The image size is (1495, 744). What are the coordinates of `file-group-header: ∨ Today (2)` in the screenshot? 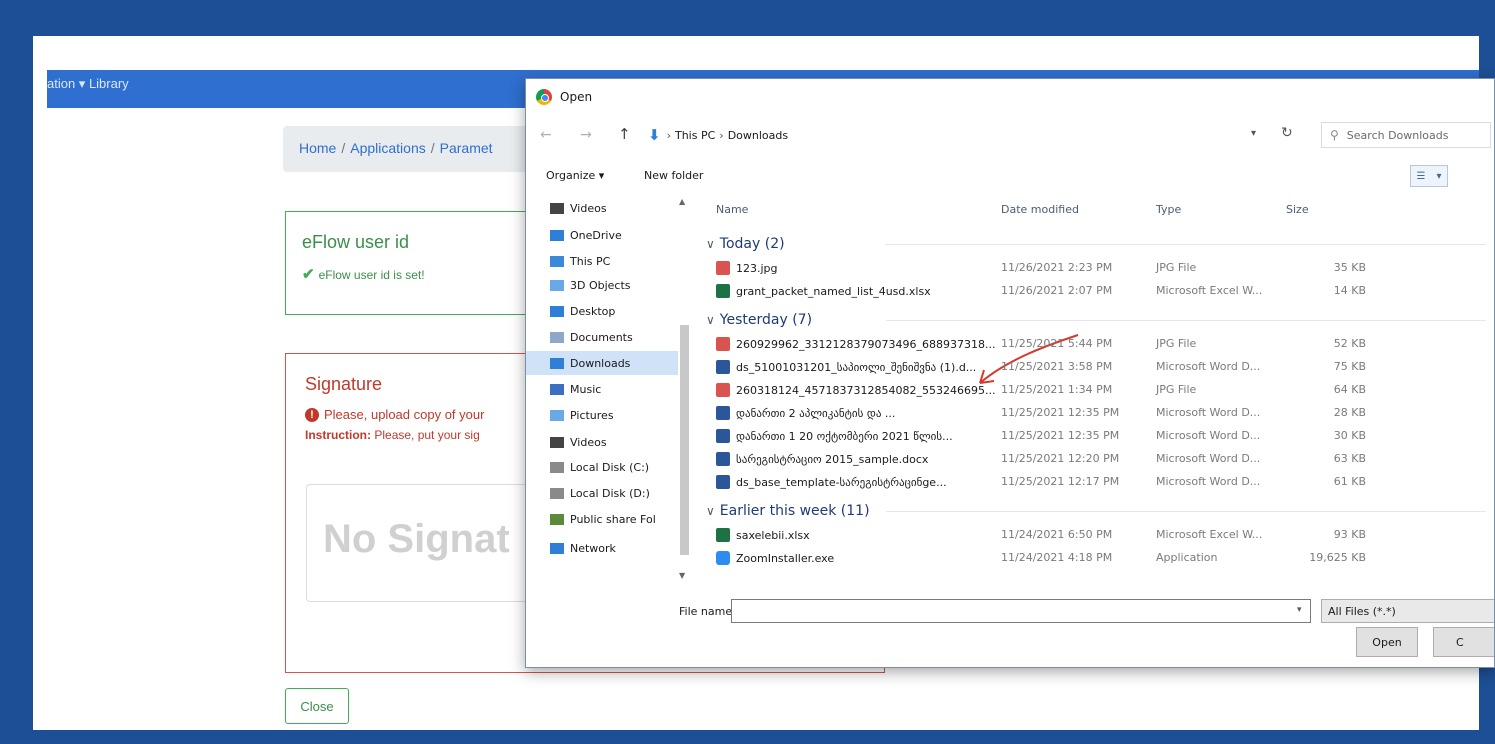 It's located at (1096, 244).